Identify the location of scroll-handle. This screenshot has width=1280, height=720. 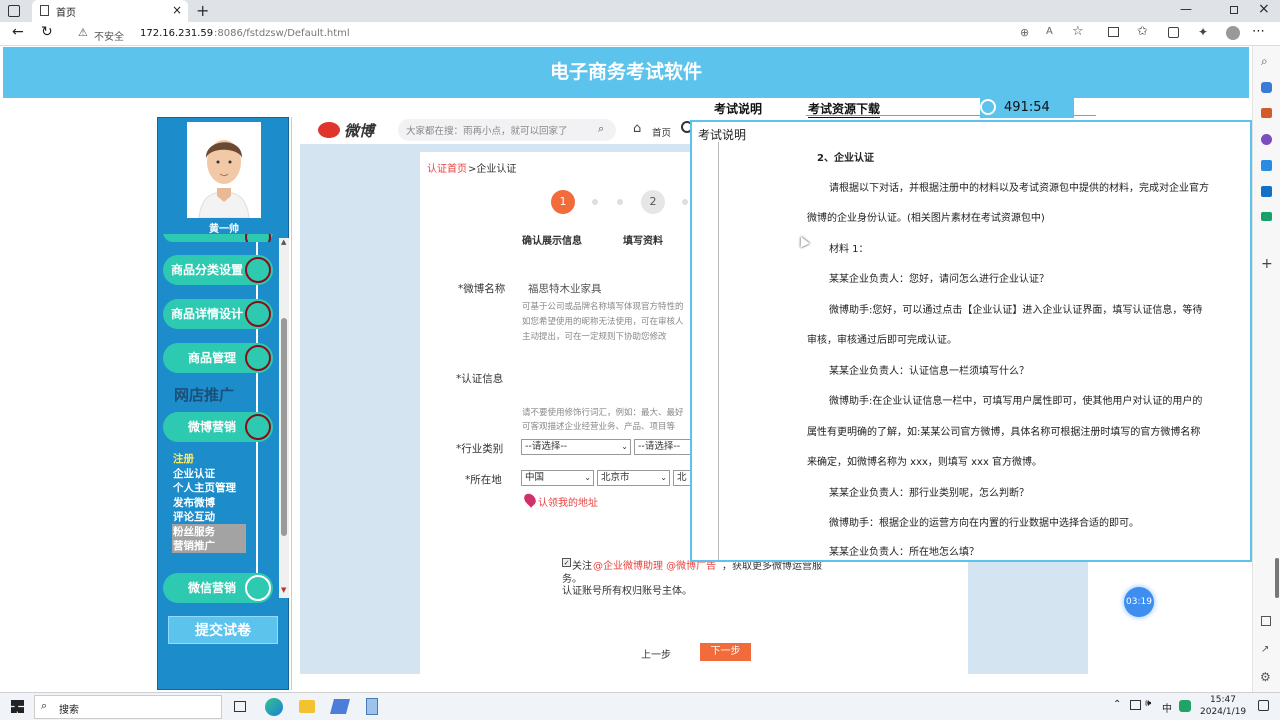
(1277, 578).